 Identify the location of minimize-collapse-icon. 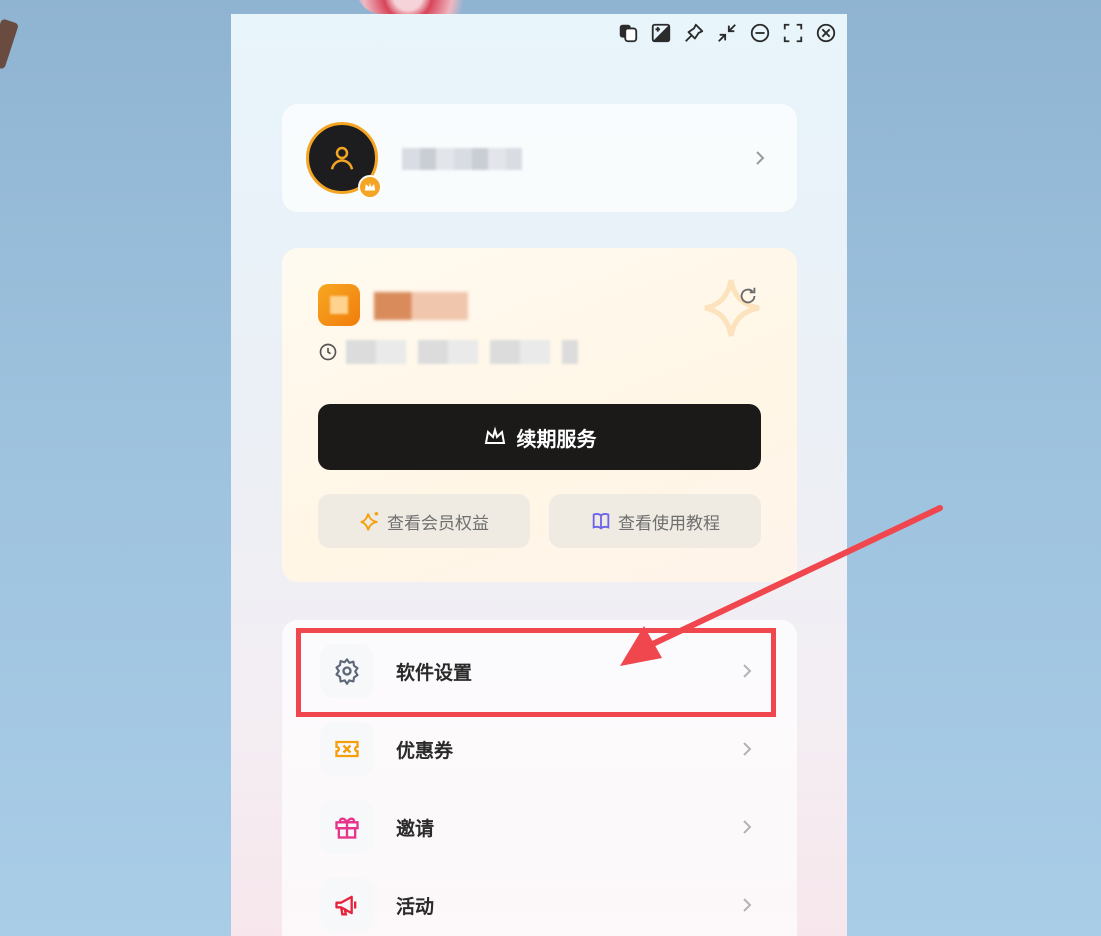
(727, 33).